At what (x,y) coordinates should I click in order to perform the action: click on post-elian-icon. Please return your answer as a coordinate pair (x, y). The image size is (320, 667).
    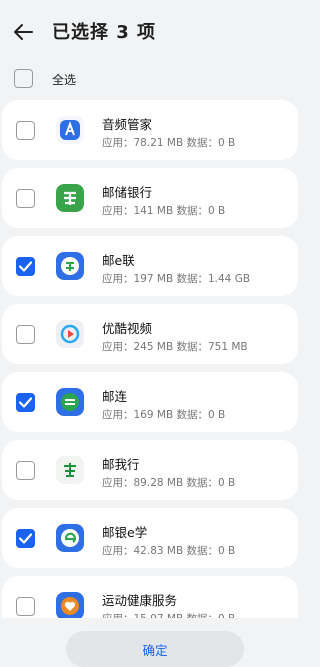
    Looking at the image, I should click on (70, 266).